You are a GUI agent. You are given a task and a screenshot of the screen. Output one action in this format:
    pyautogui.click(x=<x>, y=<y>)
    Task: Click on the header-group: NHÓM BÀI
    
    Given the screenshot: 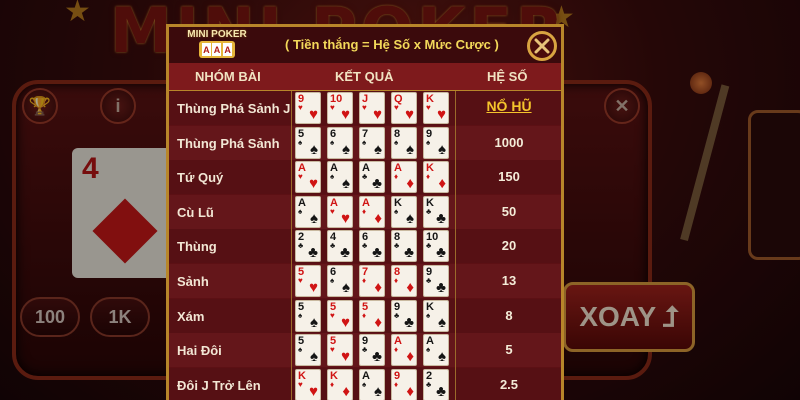 What is the action you would take?
    pyautogui.click(x=228, y=76)
    